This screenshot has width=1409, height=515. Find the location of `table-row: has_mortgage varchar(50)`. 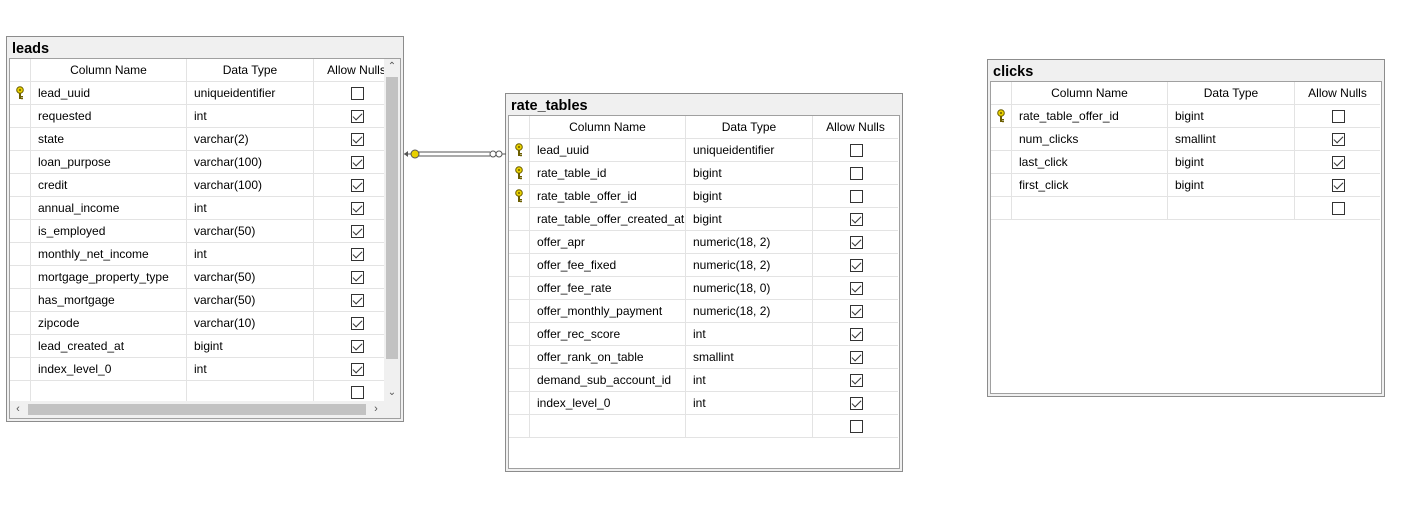

table-row: has_mortgage varchar(50) is located at coordinates (204, 300).